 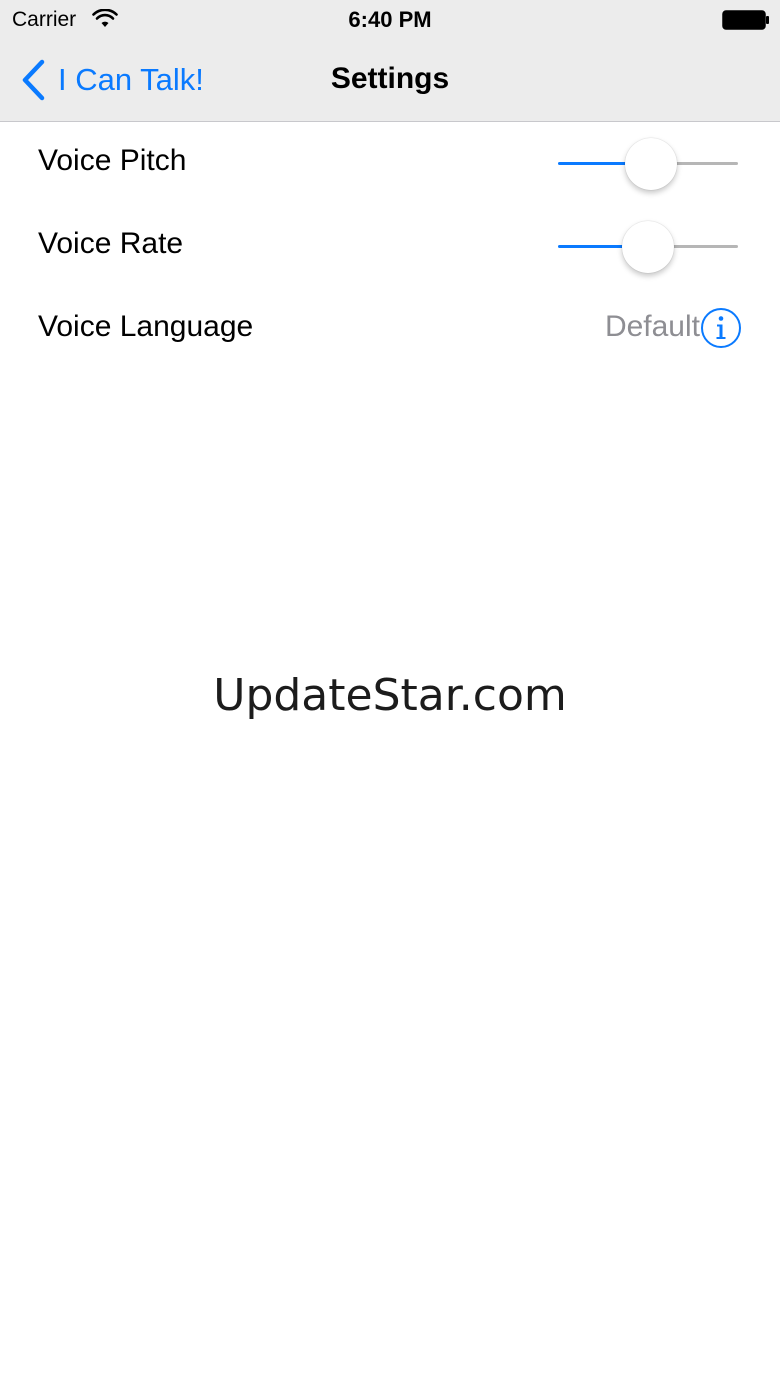 I want to click on voice-rate-label: Voice Rate, so click(x=111, y=243).